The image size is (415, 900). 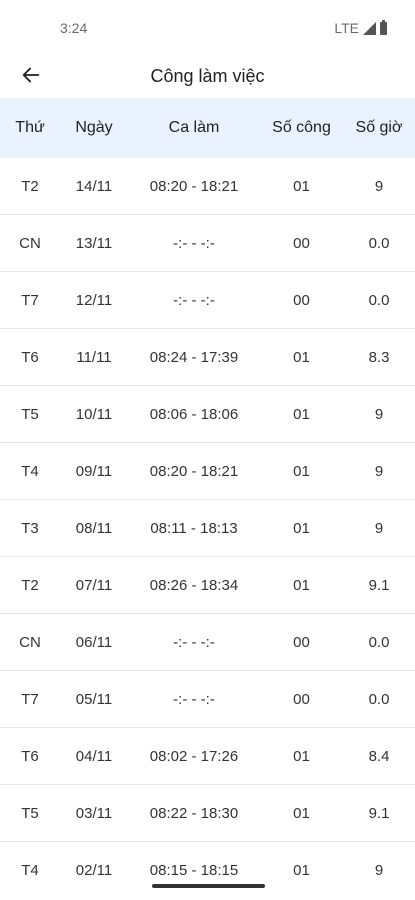 What do you see at coordinates (194, 127) in the screenshot?
I see `column-header-shift: Ca làm` at bounding box center [194, 127].